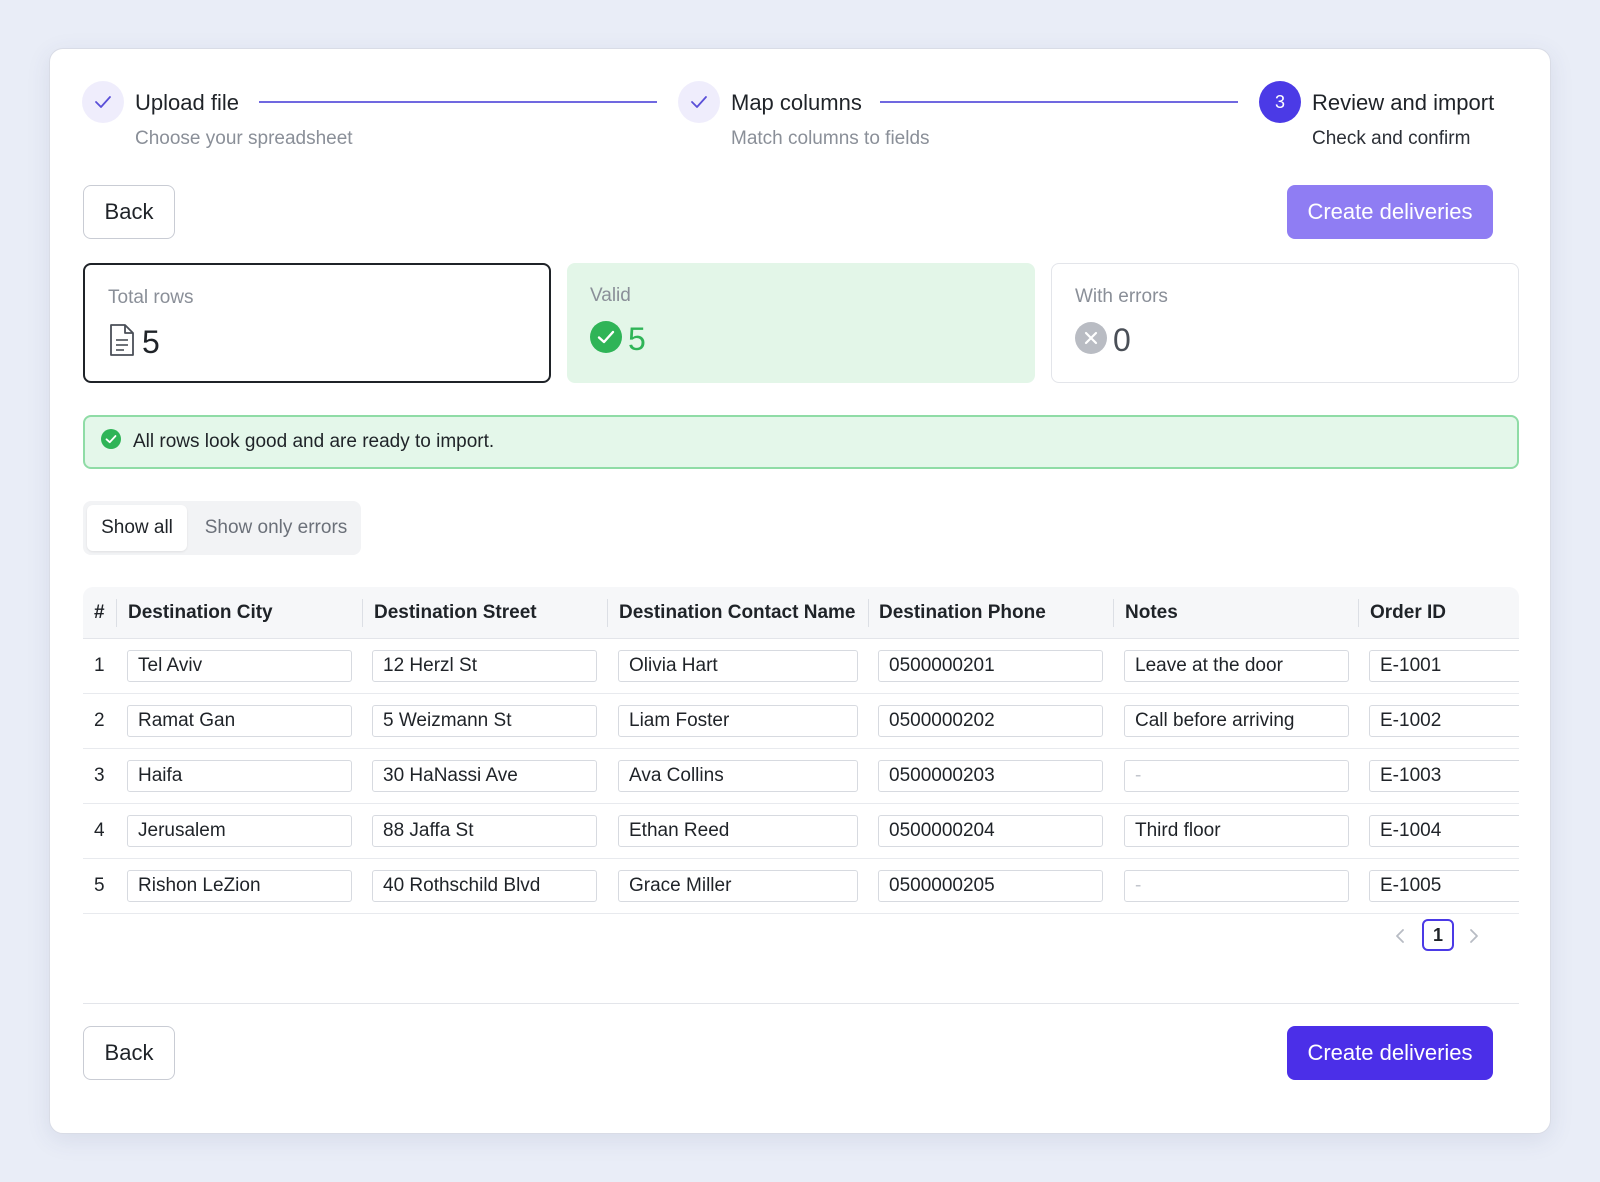 The width and height of the screenshot is (1600, 1182). What do you see at coordinates (1444, 831) in the screenshot?
I see `order-id-field: E-1004` at bounding box center [1444, 831].